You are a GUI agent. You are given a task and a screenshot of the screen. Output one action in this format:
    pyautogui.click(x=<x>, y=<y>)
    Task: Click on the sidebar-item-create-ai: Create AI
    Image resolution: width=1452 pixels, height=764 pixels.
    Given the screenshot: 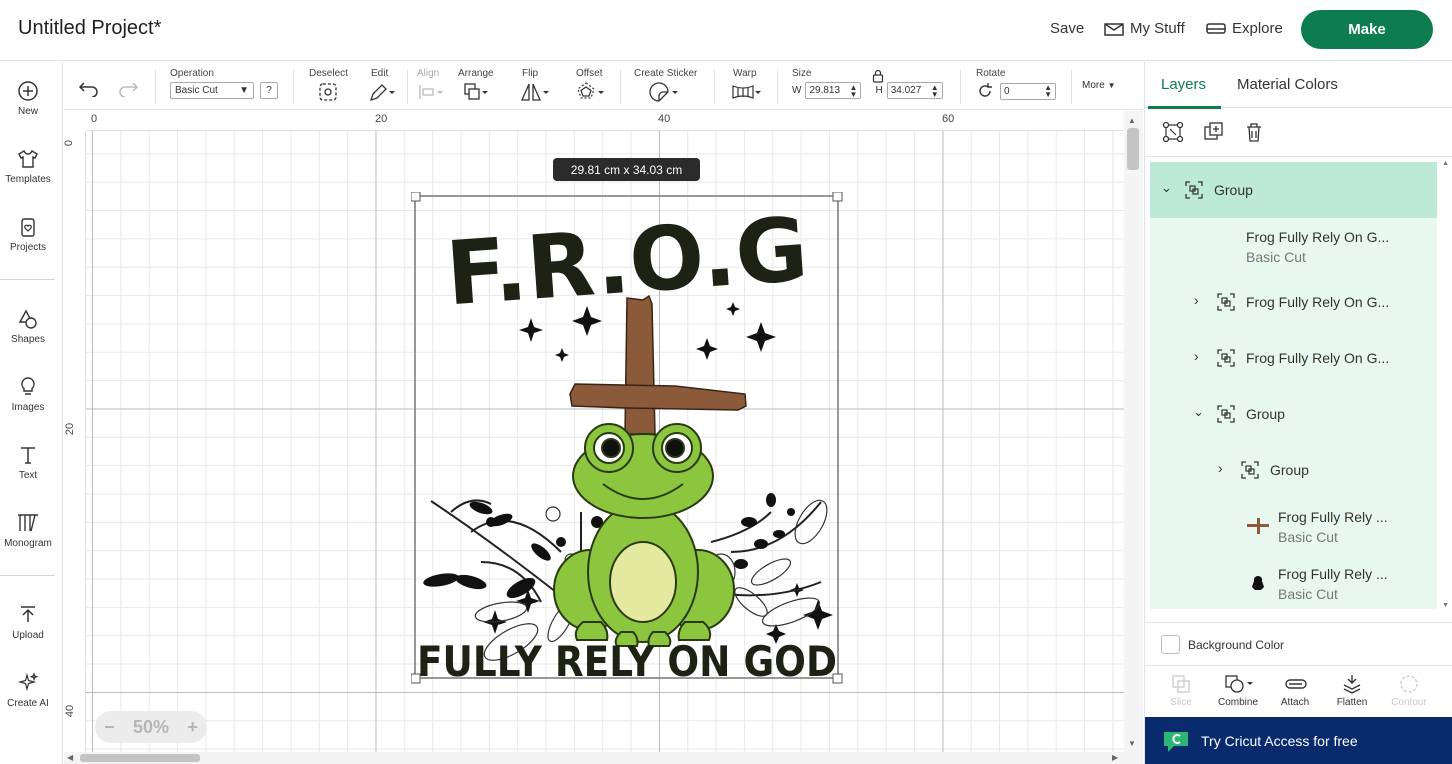 What is the action you would take?
    pyautogui.click(x=28, y=690)
    